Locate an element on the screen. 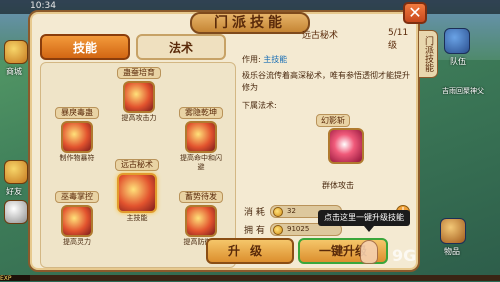 This screenshot has height=282, width=500. detail-level: 5/11级 is located at coordinates (398, 39).